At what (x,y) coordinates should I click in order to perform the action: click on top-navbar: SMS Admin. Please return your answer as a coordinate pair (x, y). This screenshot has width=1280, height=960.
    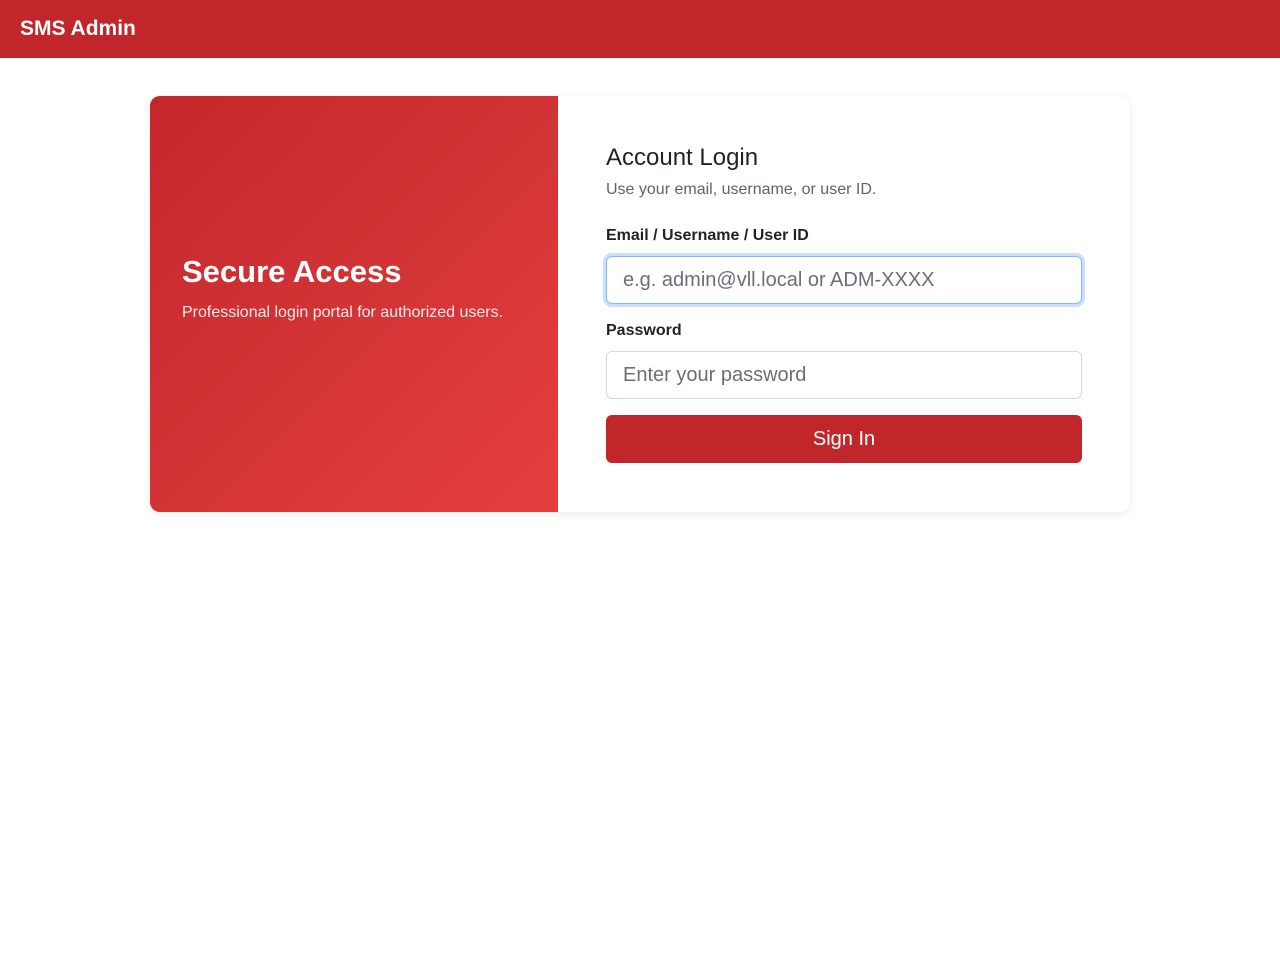
    Looking at the image, I should click on (640, 29).